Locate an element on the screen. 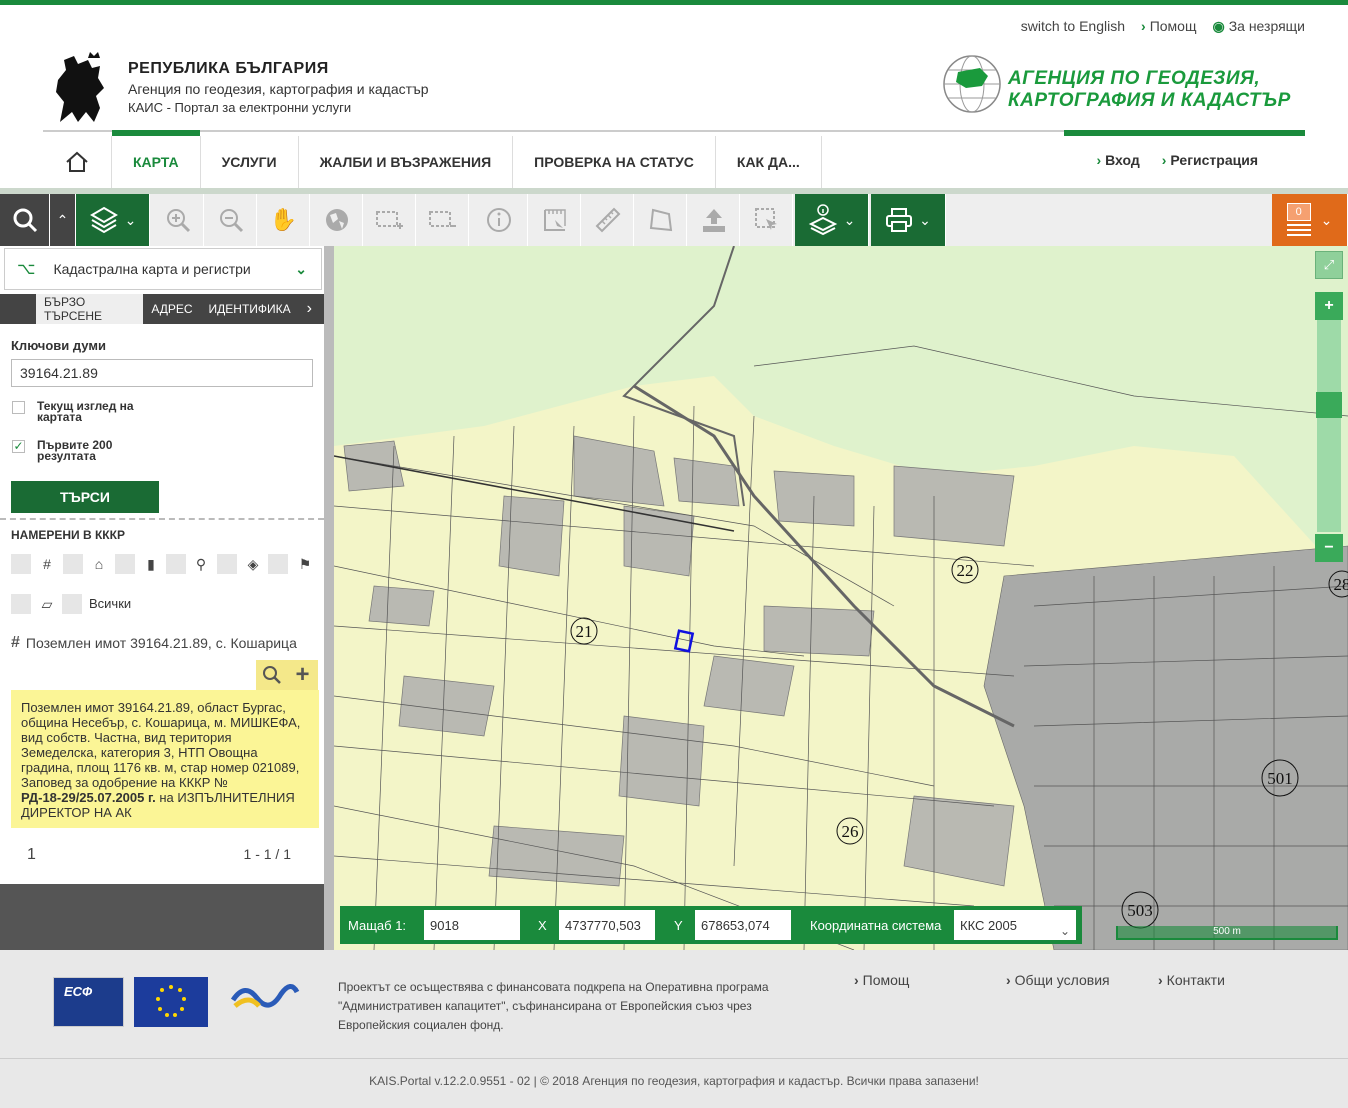 Image resolution: width=1348 pixels, height=1108 pixels. header-accent-bar is located at coordinates (1184, 133).